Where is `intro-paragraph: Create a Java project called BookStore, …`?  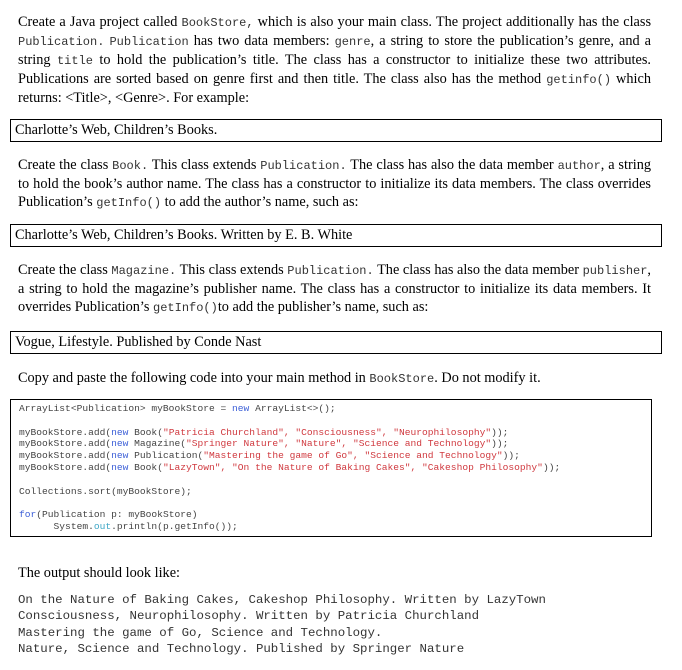
intro-paragraph: Create a Java project called BookStore, … is located at coordinates (334, 60).